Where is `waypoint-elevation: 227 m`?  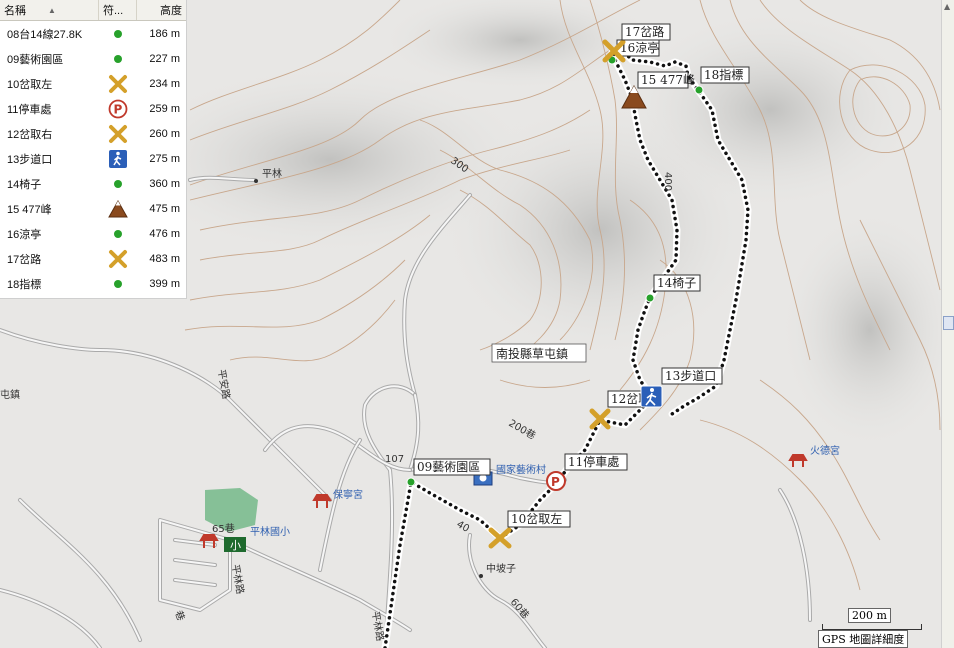 waypoint-elevation: 227 m is located at coordinates (164, 58).